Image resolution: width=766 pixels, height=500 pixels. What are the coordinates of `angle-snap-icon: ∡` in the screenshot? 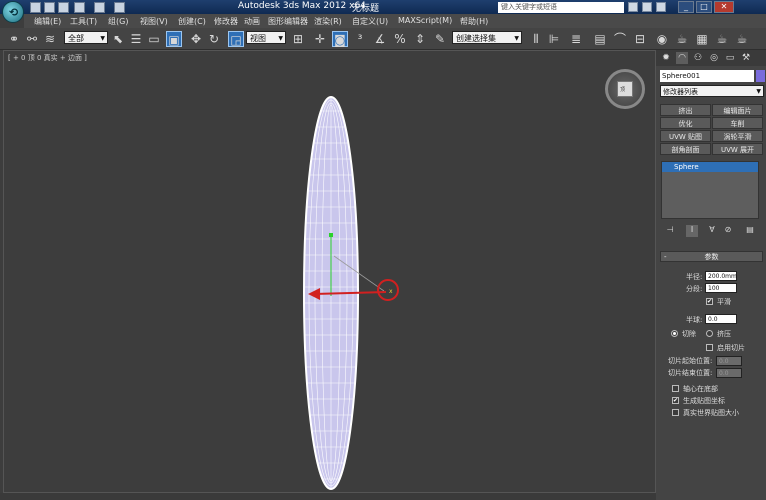 It's located at (380, 39).